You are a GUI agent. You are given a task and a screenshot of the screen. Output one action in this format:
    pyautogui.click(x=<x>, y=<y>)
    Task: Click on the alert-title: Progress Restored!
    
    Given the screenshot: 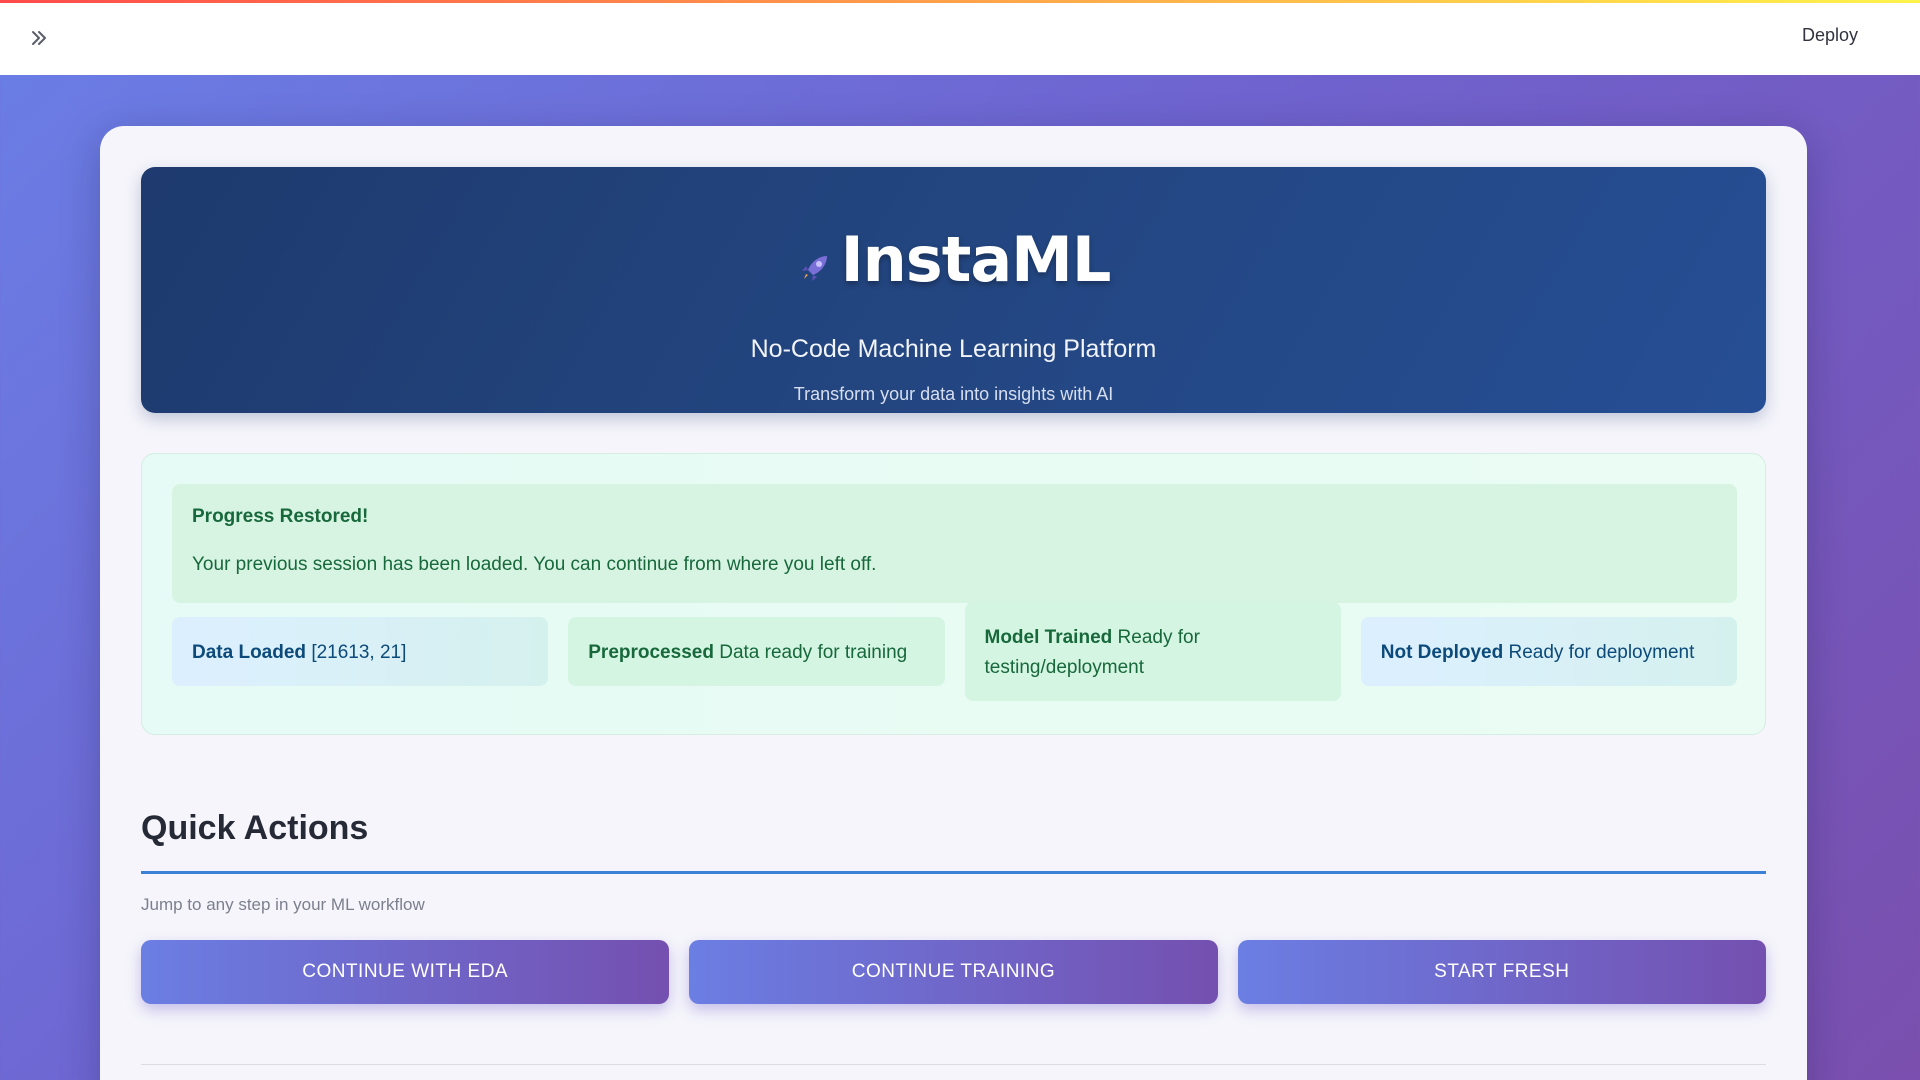 What is the action you would take?
    pyautogui.click(x=280, y=516)
    